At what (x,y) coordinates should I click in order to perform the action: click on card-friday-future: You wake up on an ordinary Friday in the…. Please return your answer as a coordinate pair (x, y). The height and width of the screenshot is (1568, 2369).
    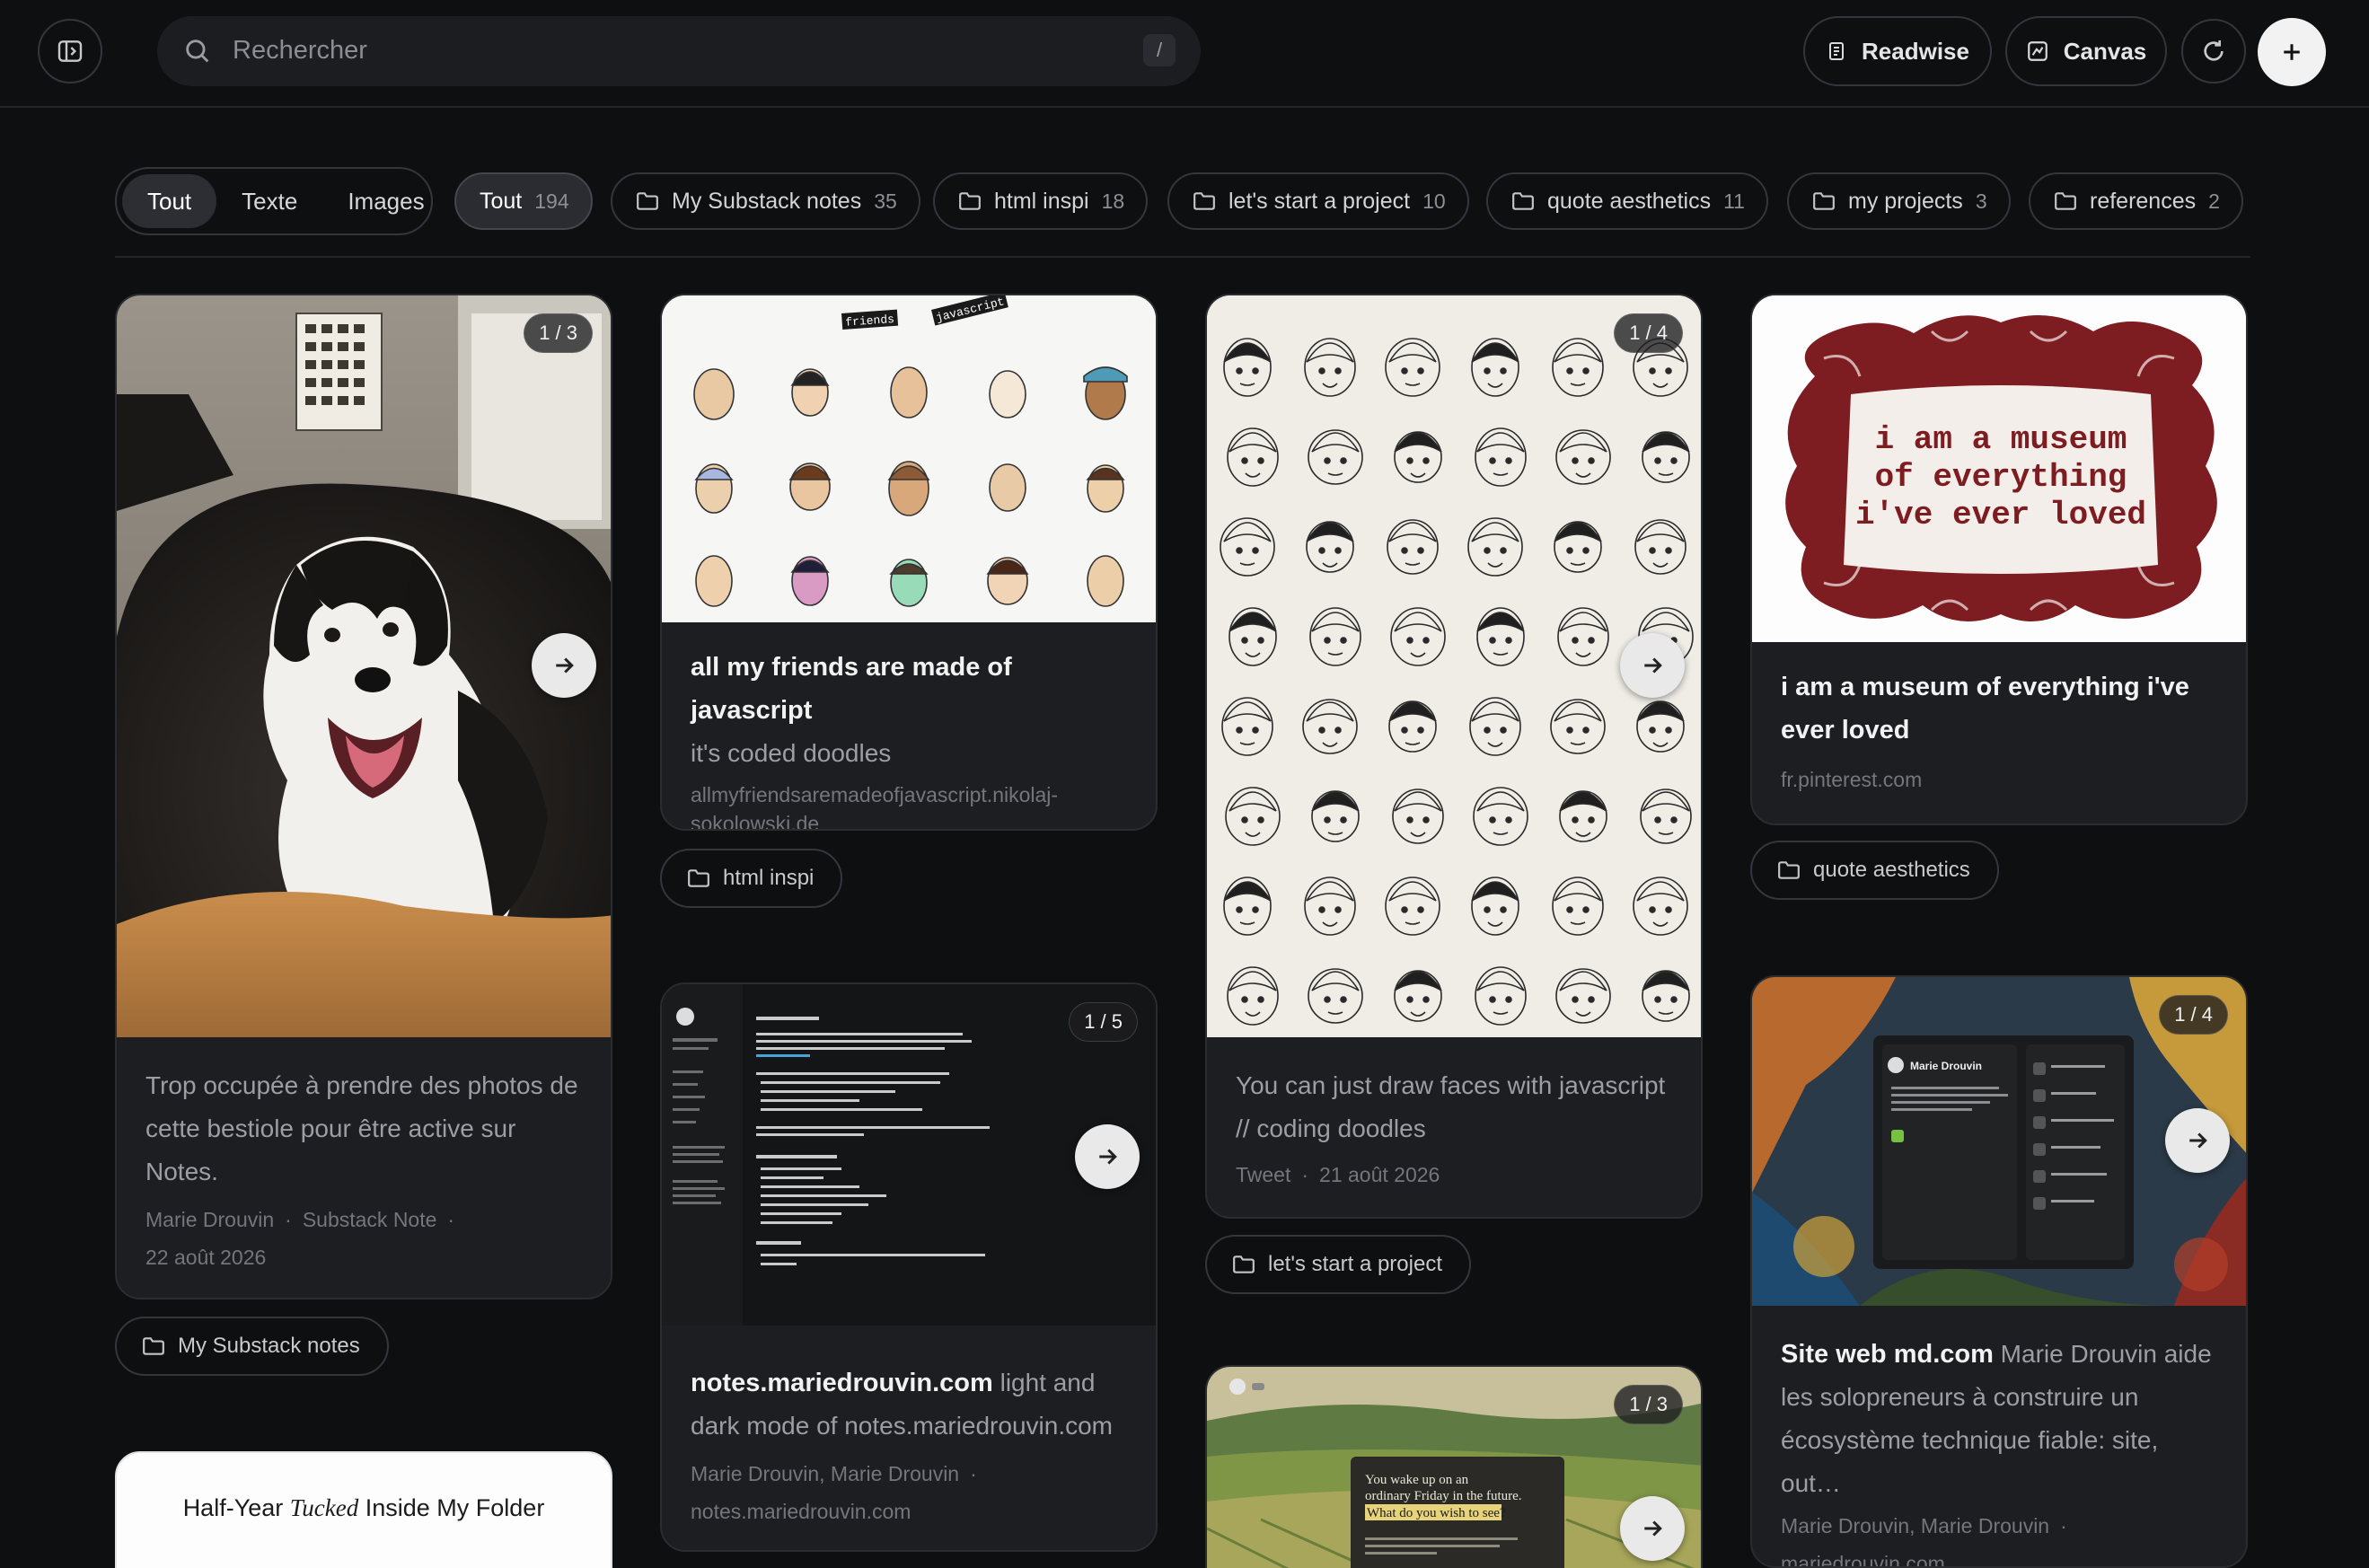
    Looking at the image, I should click on (1454, 1466).